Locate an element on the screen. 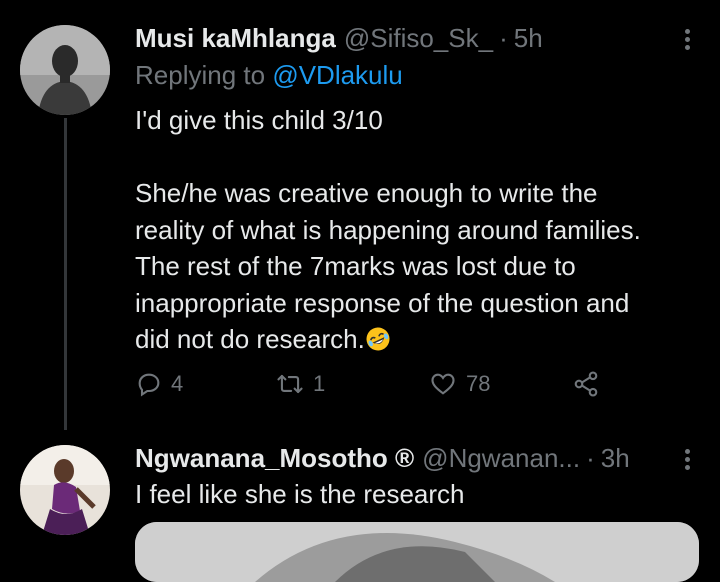 The width and height of the screenshot is (720, 582). replying-to: Replying to @VDlakulu is located at coordinates (269, 75).